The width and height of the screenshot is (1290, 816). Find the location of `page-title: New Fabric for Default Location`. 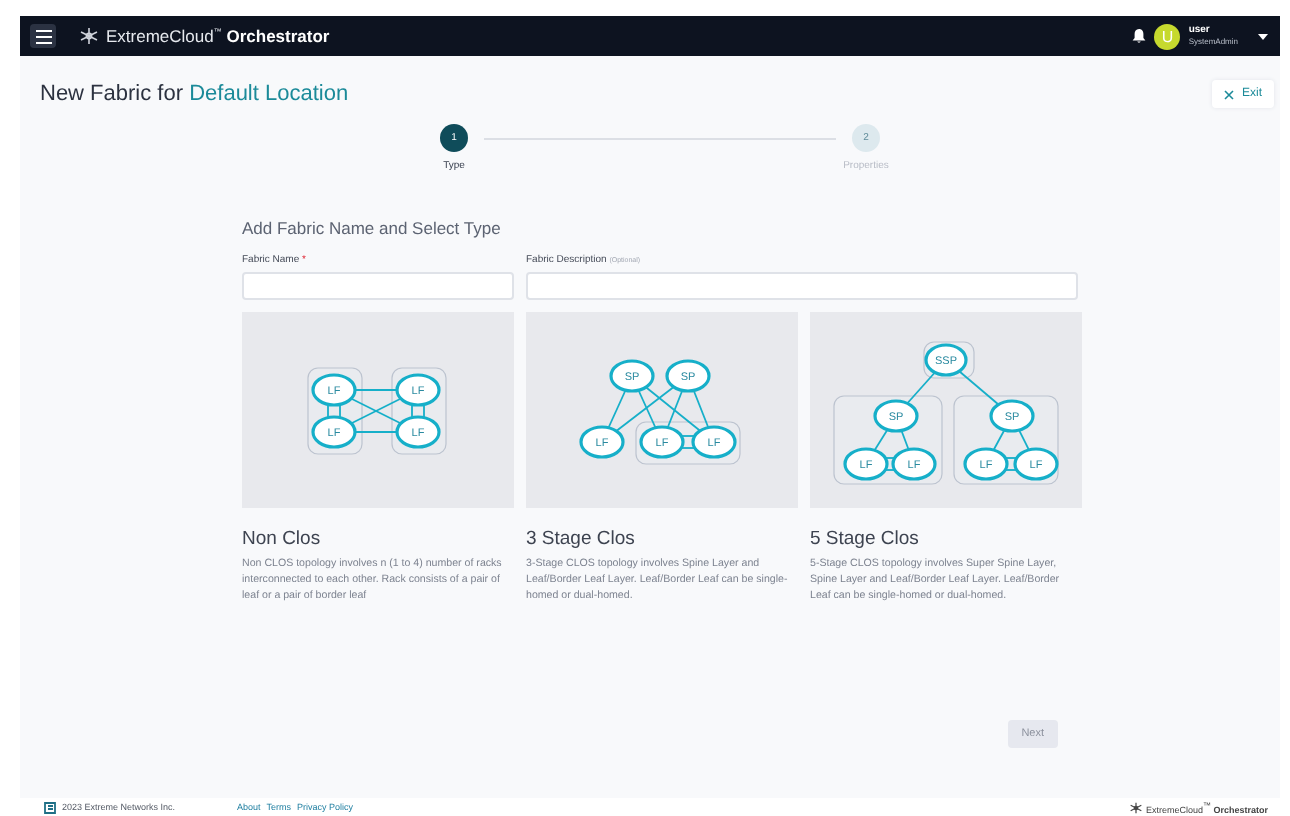

page-title: New Fabric for Default Location is located at coordinates (194, 94).